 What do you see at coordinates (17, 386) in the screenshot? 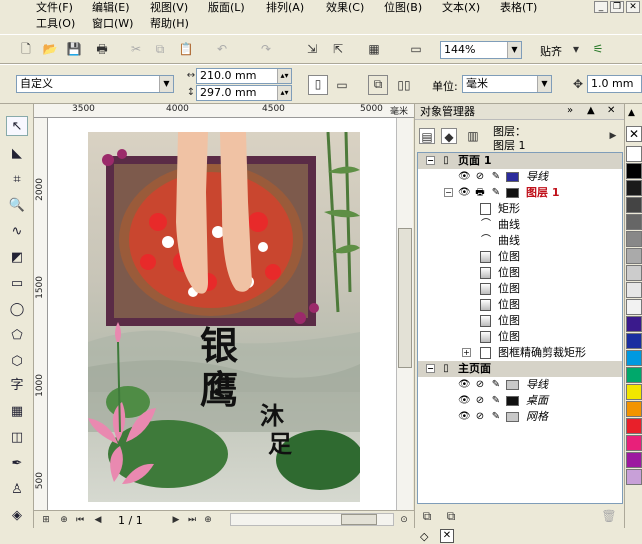
I see `text-tool-icon: 字` at bounding box center [17, 386].